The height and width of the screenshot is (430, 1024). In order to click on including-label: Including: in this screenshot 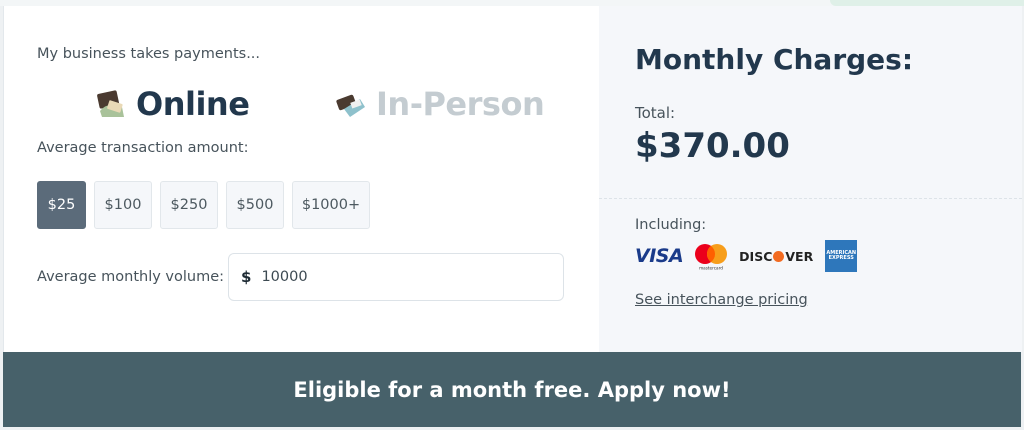, I will do `click(671, 225)`.